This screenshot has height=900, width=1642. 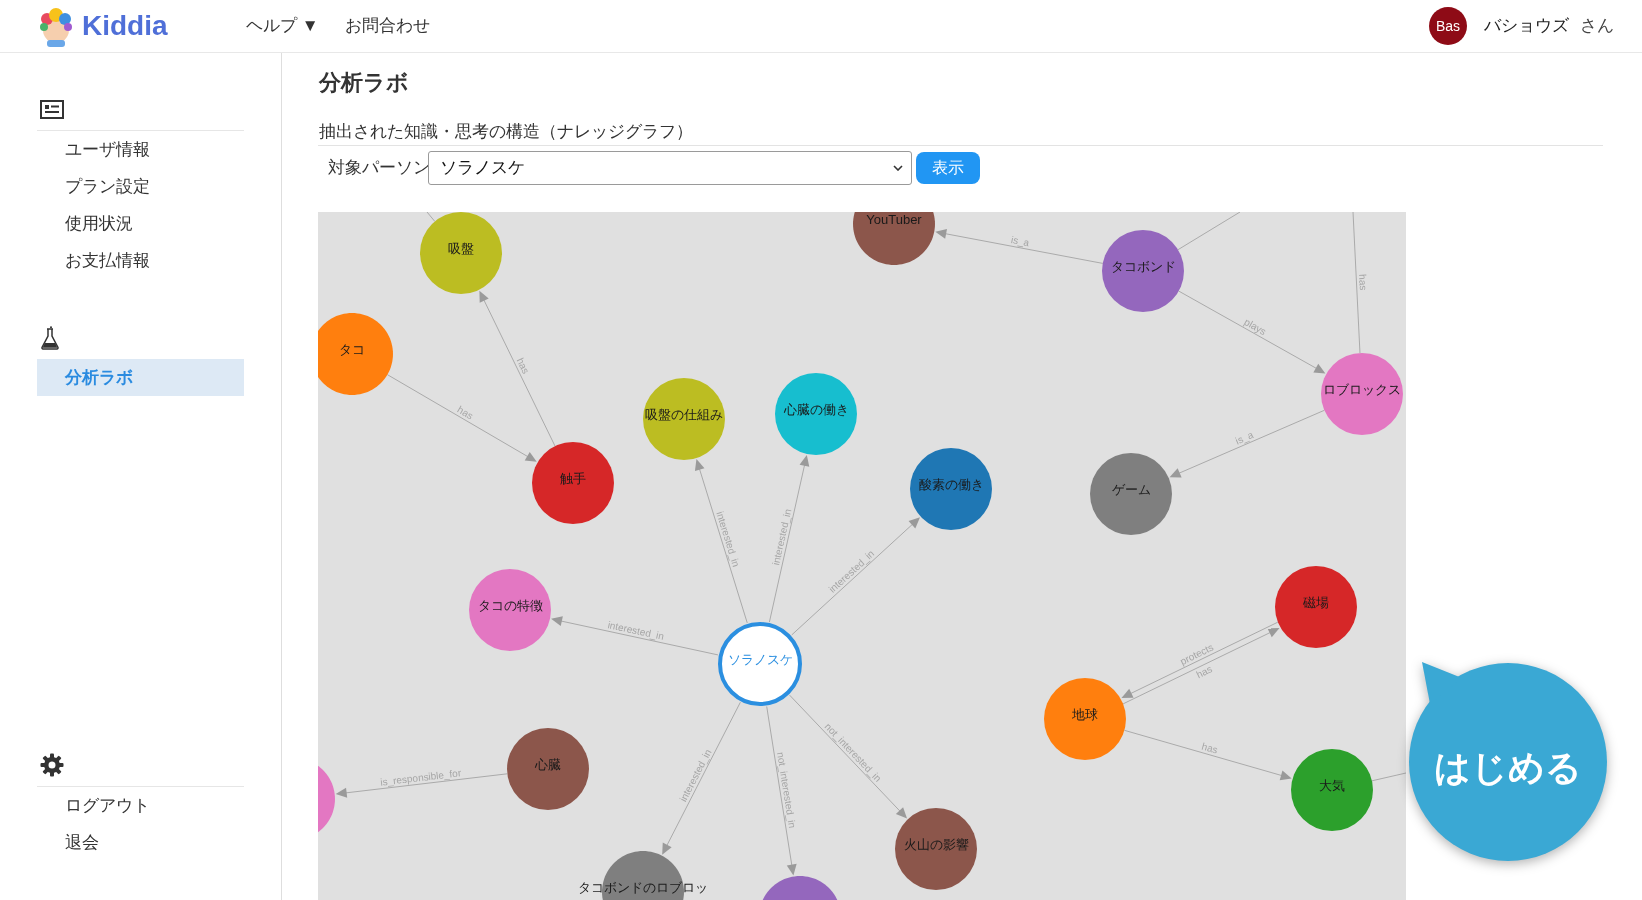 I want to click on graph-node: 触手, so click(x=573, y=483).